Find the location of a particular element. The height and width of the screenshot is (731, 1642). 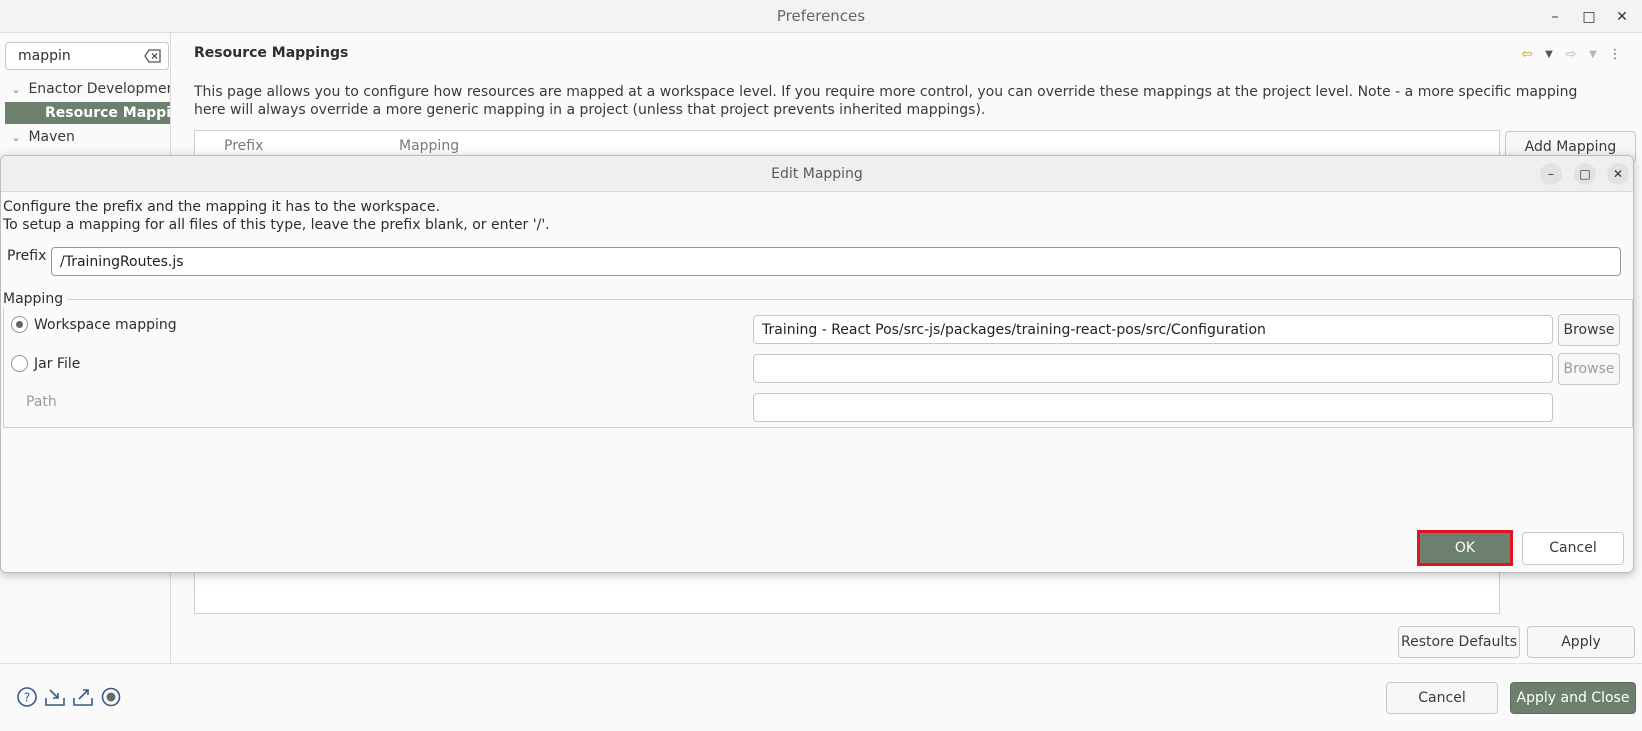

minimize-button: – is located at coordinates (1555, 17).